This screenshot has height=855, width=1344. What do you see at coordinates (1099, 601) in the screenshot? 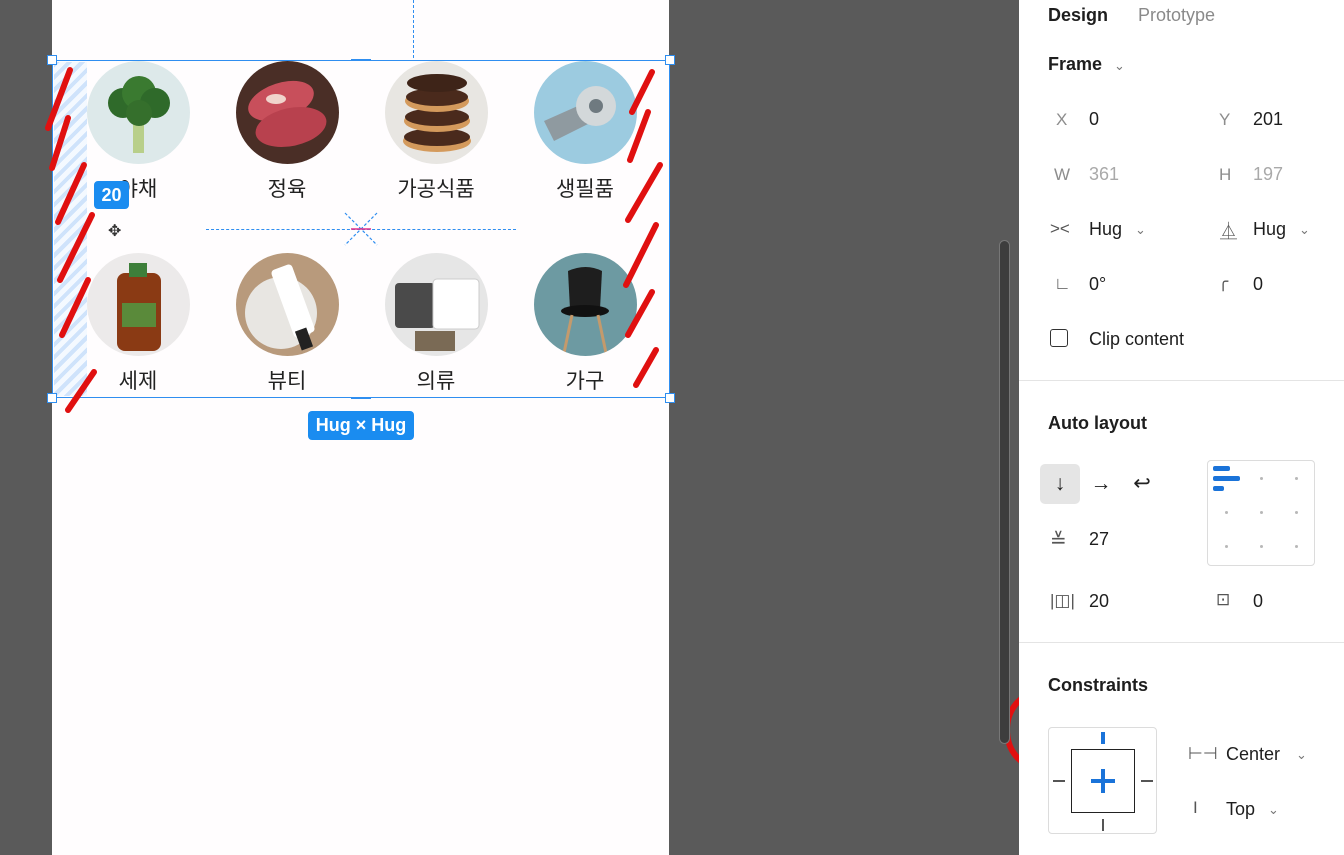
I see `horizontal-padding-field: 20` at bounding box center [1099, 601].